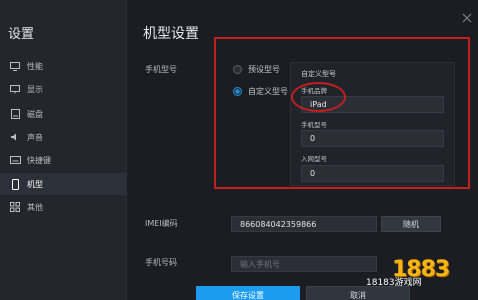 This screenshot has width=478, height=300. I want to click on imei-label: IMEI编码, so click(161, 223).